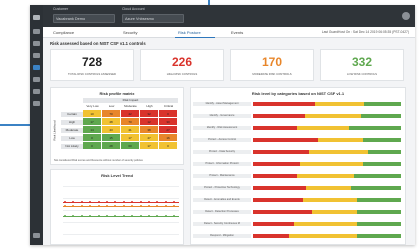 The image size is (419, 249). What do you see at coordinates (111, 138) in the screenshot?
I see `risk-matrix-cell: 15` at bounding box center [111, 138].